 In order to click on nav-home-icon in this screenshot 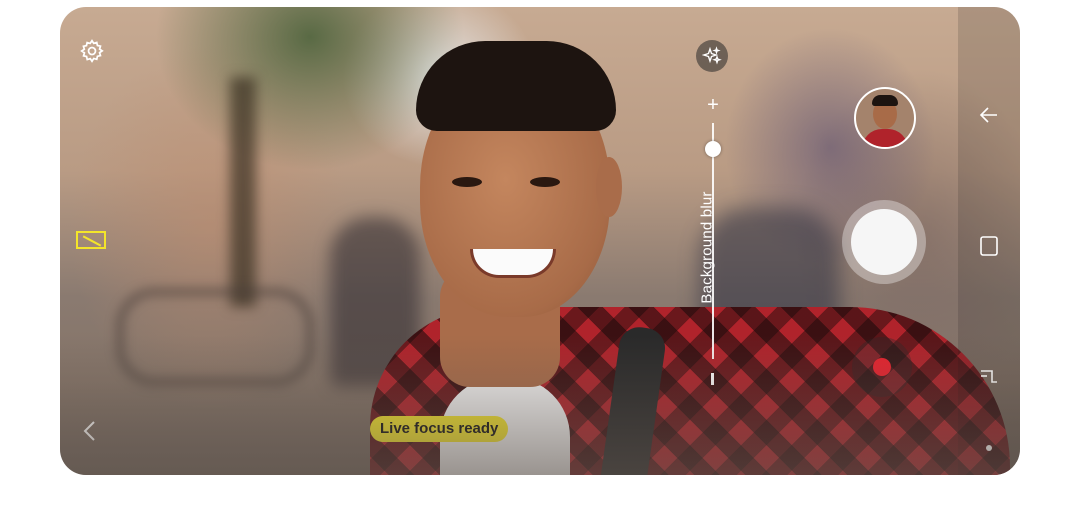, I will do `click(989, 246)`.